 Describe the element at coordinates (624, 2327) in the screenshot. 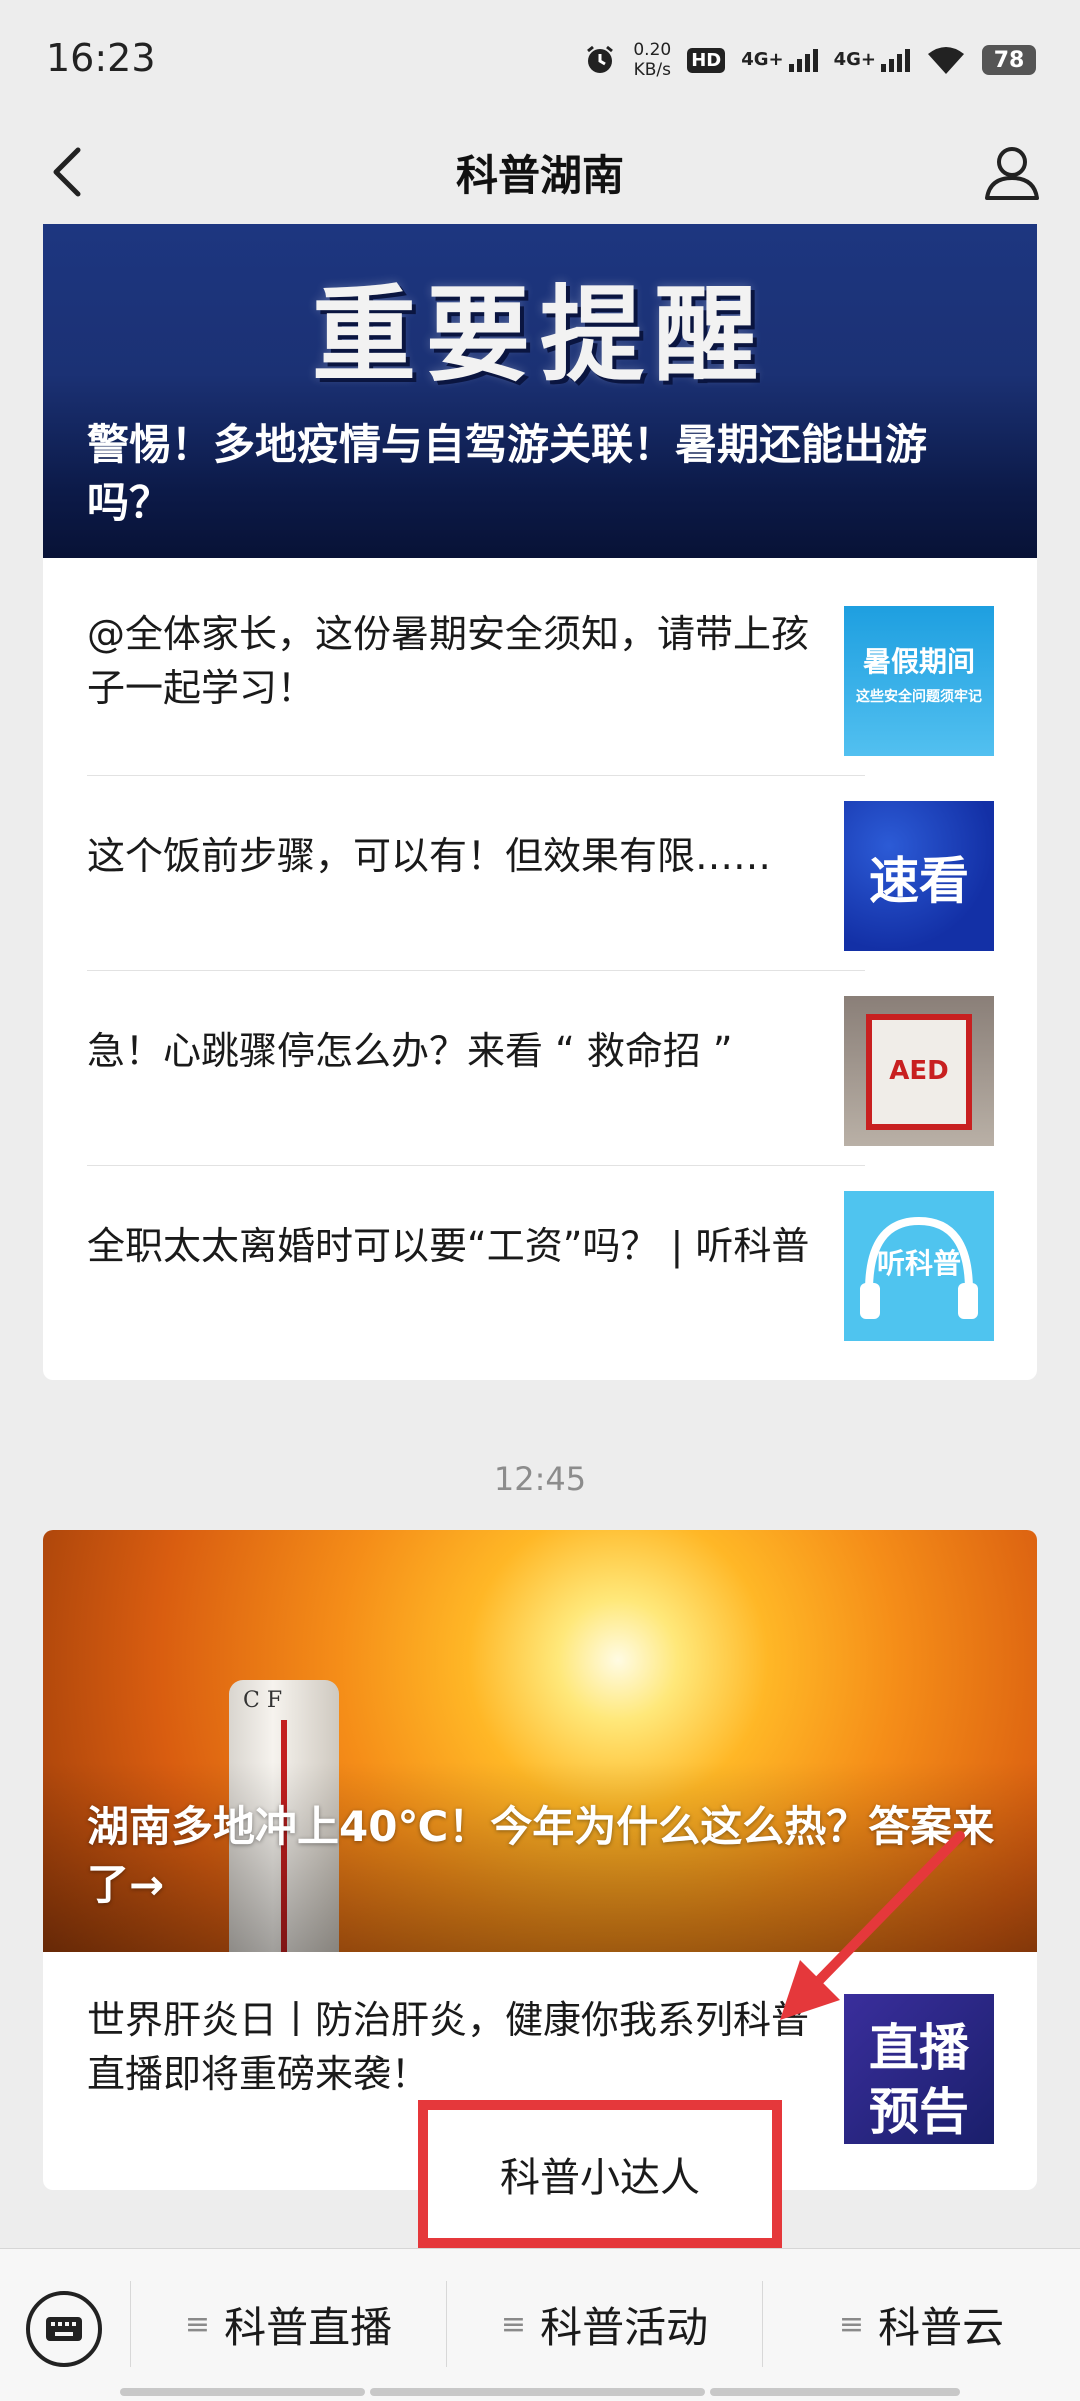

I see `menu-item-label: 科普活动` at that location.